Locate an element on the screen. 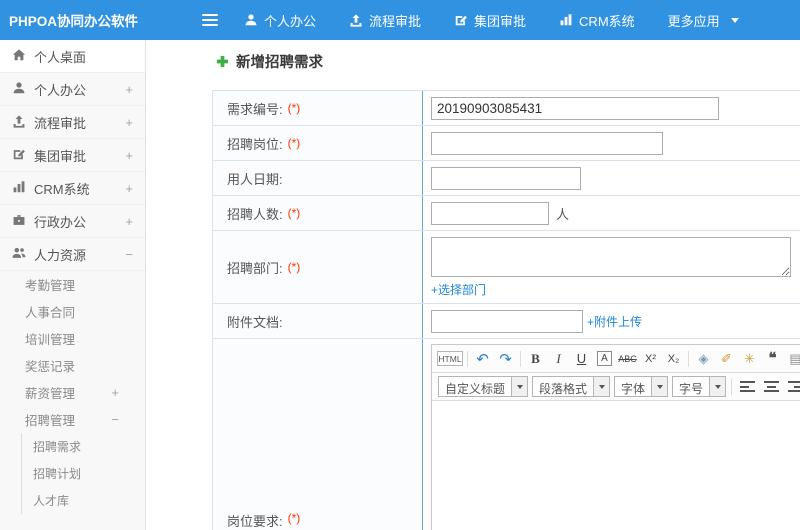  bar-chart-icon is located at coordinates (19, 188).